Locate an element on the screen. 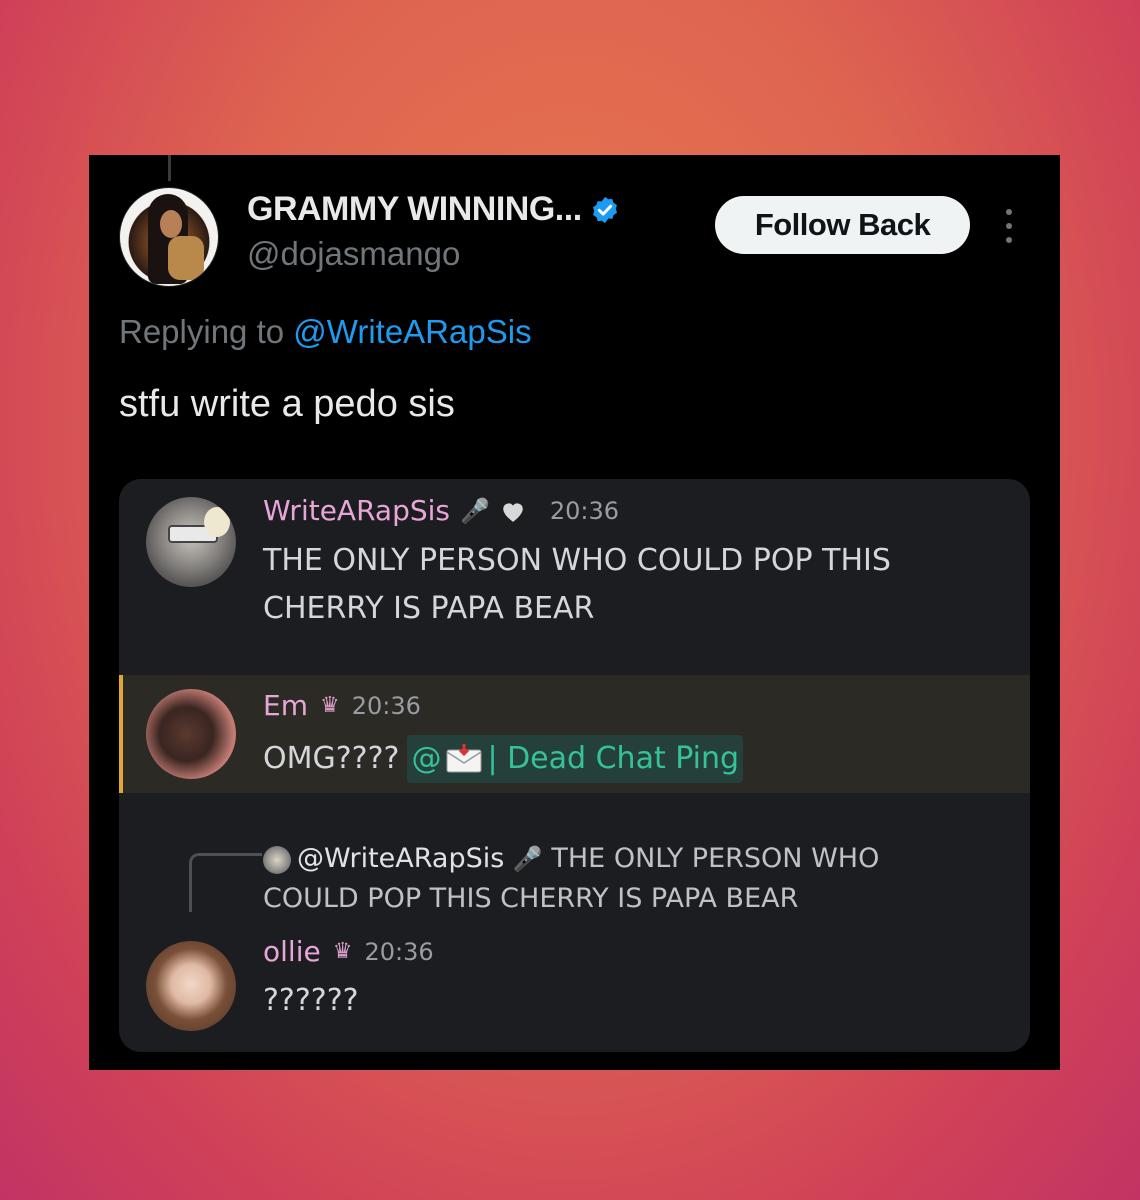 The image size is (1140, 1200). reply-spine is located at coordinates (225, 882).